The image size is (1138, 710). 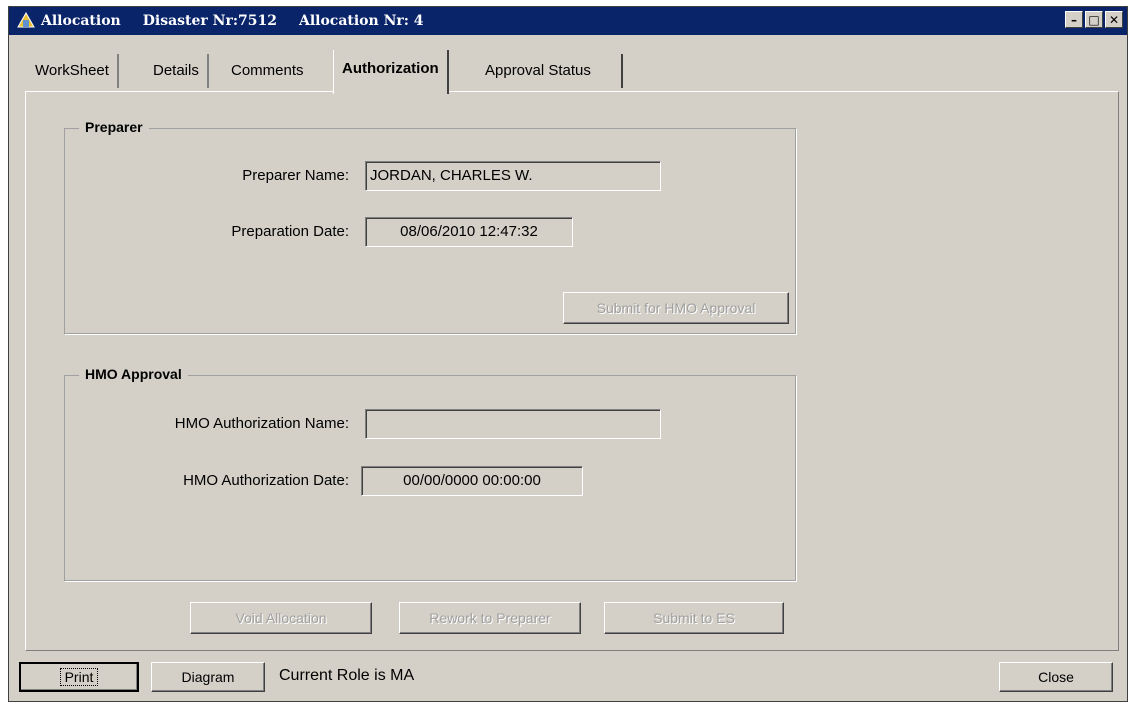 What do you see at coordinates (391, 72) in the screenshot?
I see `tab-authorization: Authorization` at bounding box center [391, 72].